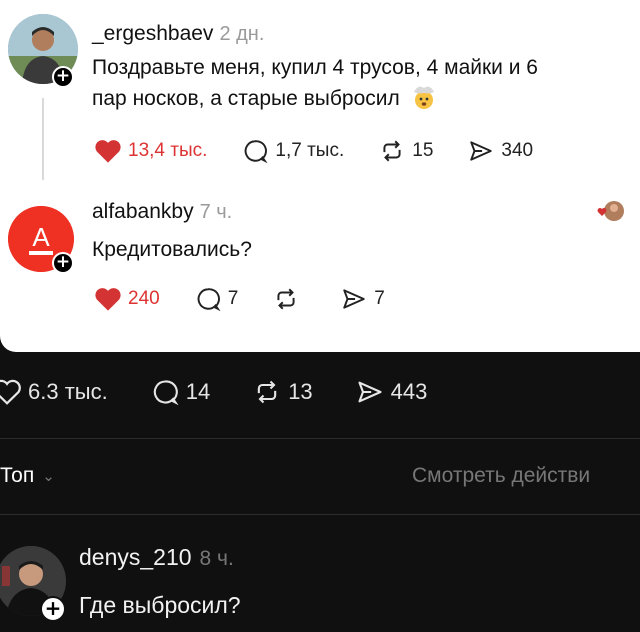 Image resolution: width=640 pixels, height=632 pixels. What do you see at coordinates (282, 392) in the screenshot?
I see `repost-button: 13` at bounding box center [282, 392].